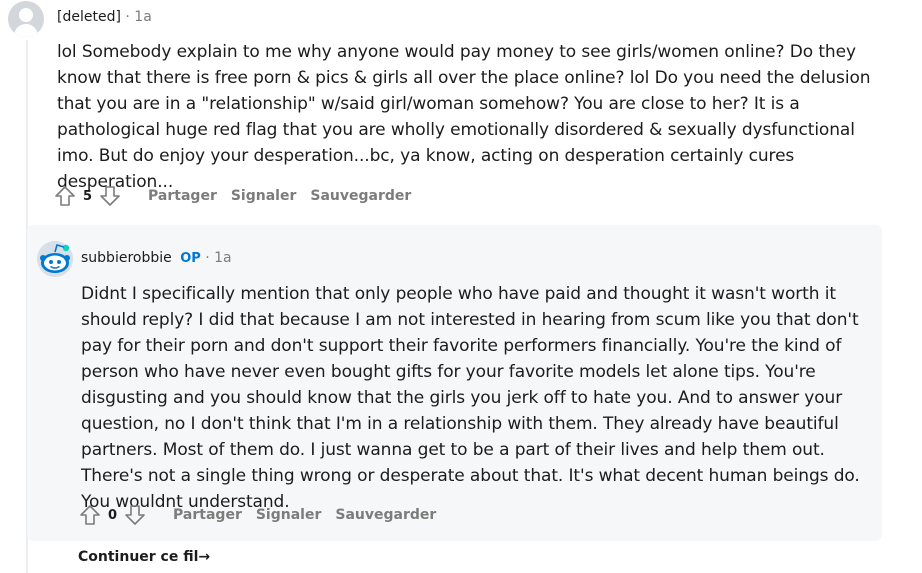 The width and height of the screenshot is (922, 573). What do you see at coordinates (55, 259) in the screenshot?
I see `snoo-avatar-icon` at bounding box center [55, 259].